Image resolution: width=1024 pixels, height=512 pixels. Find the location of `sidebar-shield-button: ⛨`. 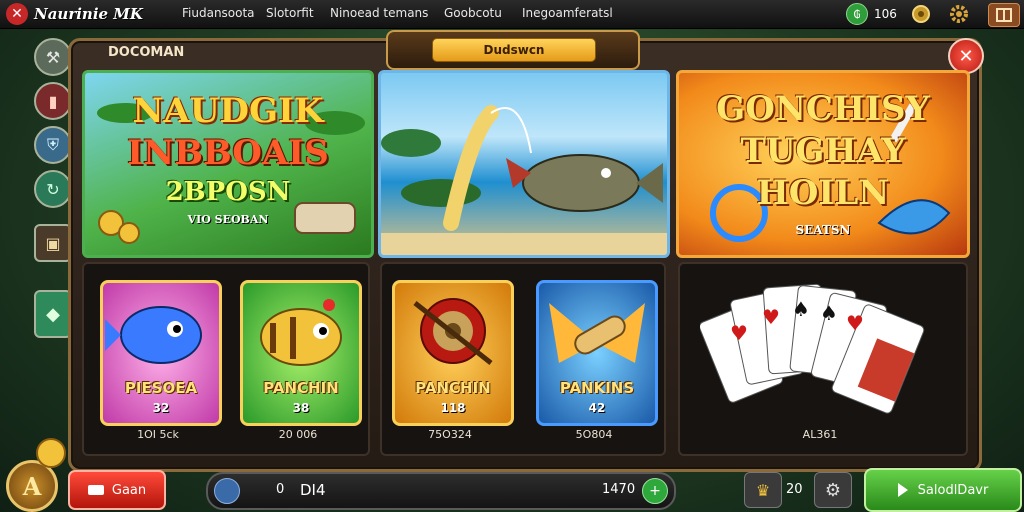

sidebar-shield-button: ⛨ is located at coordinates (53, 145).